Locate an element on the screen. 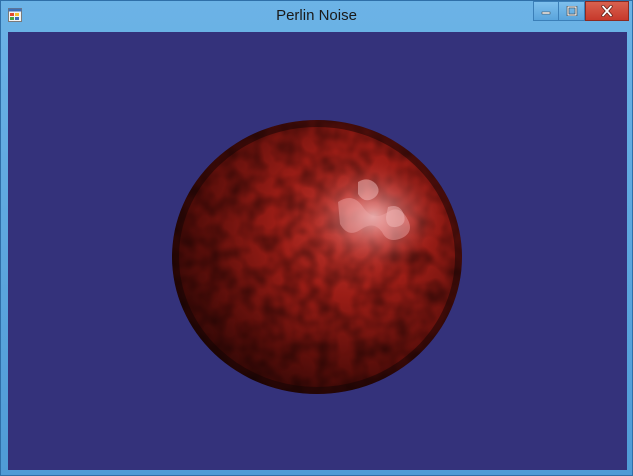 The width and height of the screenshot is (633, 476). minimize-button is located at coordinates (546, 11).